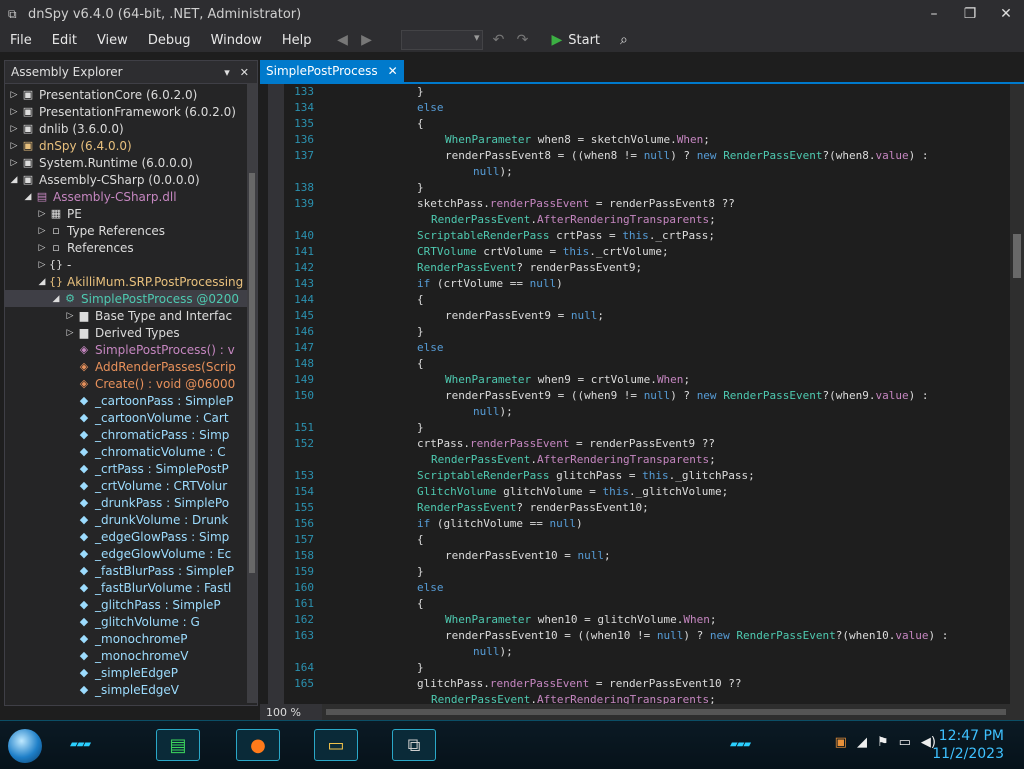  Describe the element at coordinates (258, 745) in the screenshot. I see `firefox-icon: ●` at that location.